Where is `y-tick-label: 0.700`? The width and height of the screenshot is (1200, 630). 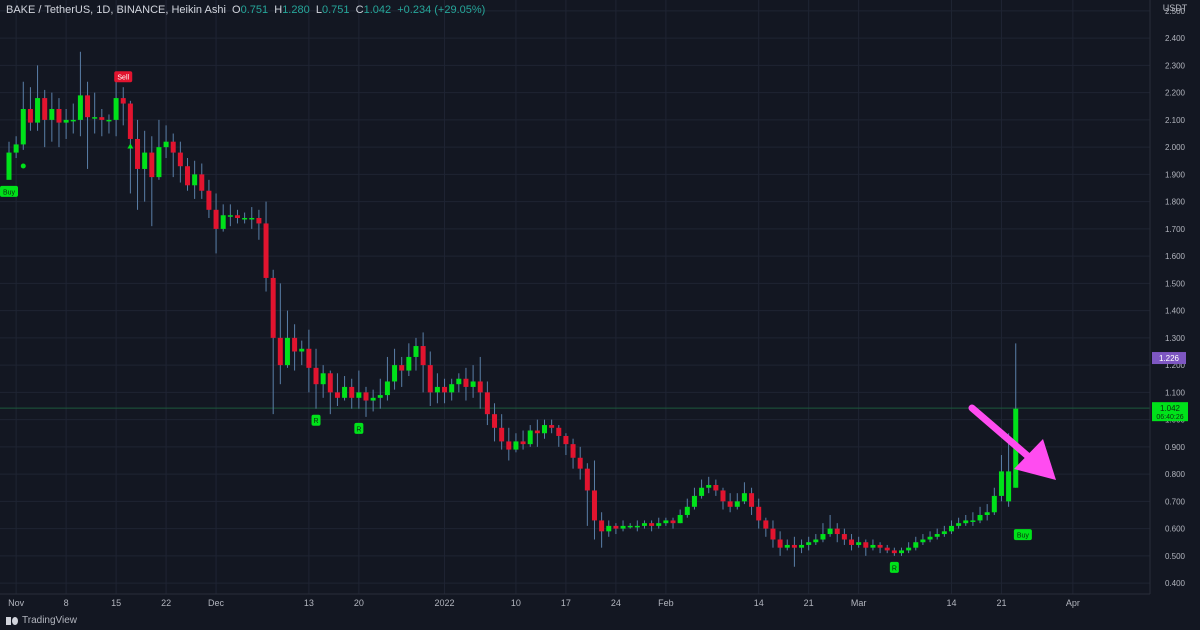 y-tick-label: 0.700 is located at coordinates (1175, 501).